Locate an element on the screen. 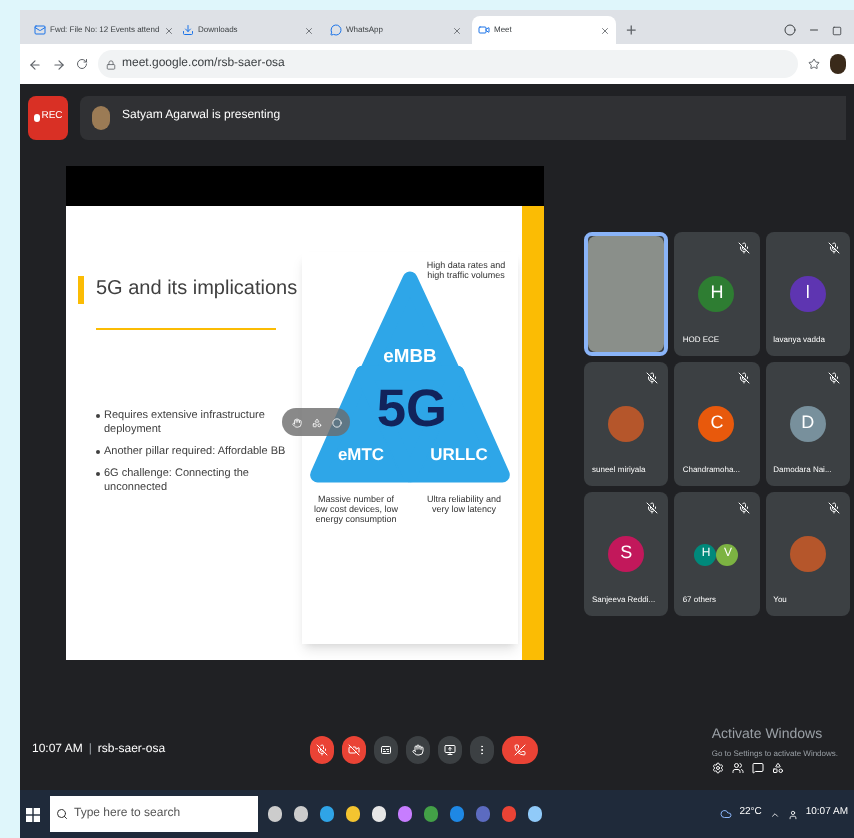 This screenshot has width=854, height=838. people-icon is located at coordinates (737, 767).